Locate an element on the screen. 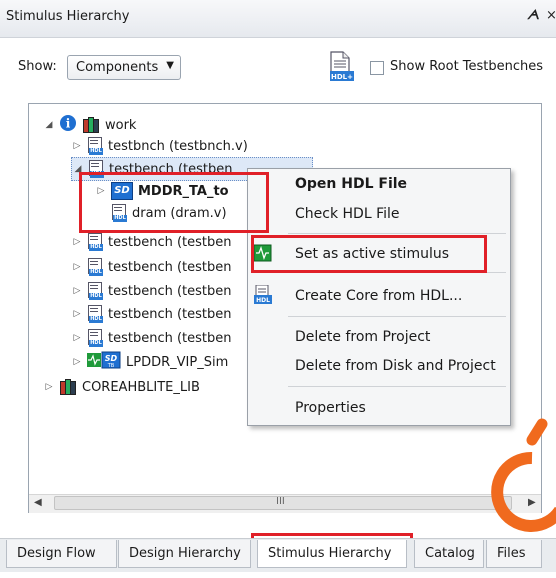 This screenshot has height=578, width=556. tree-item-work: ◢ i work is located at coordinates (89, 125).